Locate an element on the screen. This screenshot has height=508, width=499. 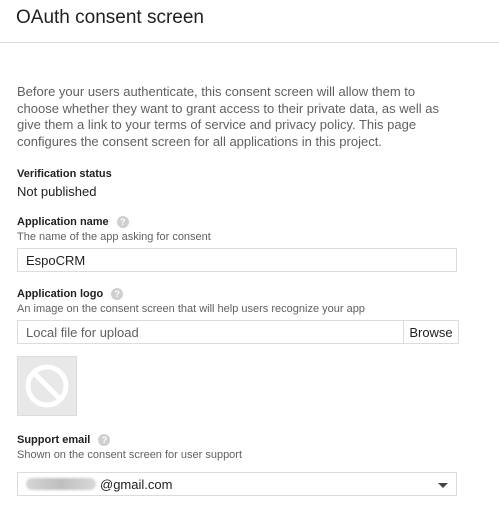
application-name-text: Application name is located at coordinates (63, 222).